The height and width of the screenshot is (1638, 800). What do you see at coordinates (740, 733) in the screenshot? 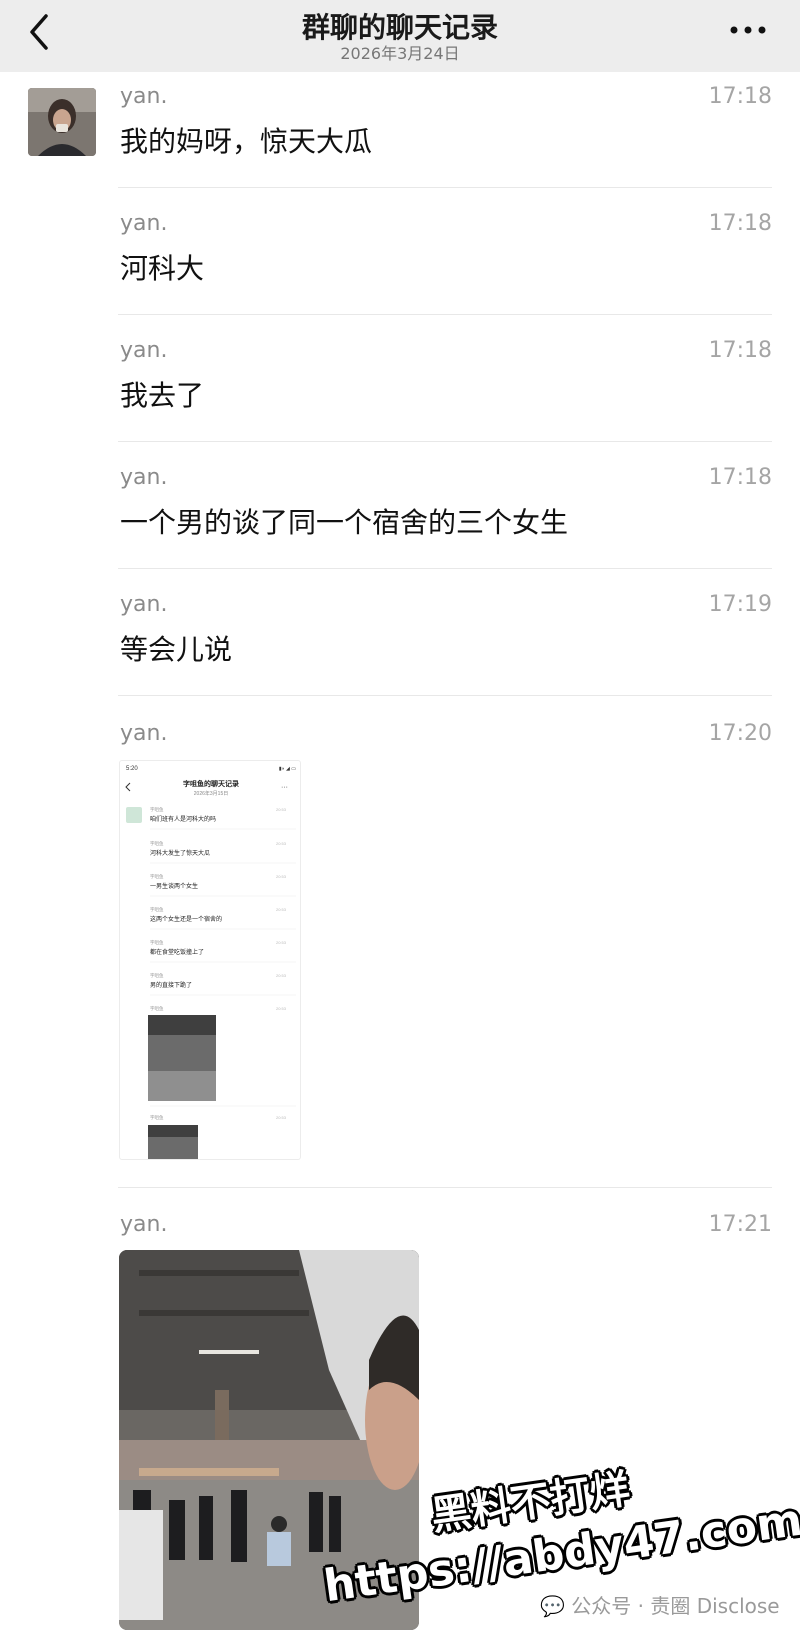
I see `message-time: 17:20` at bounding box center [740, 733].